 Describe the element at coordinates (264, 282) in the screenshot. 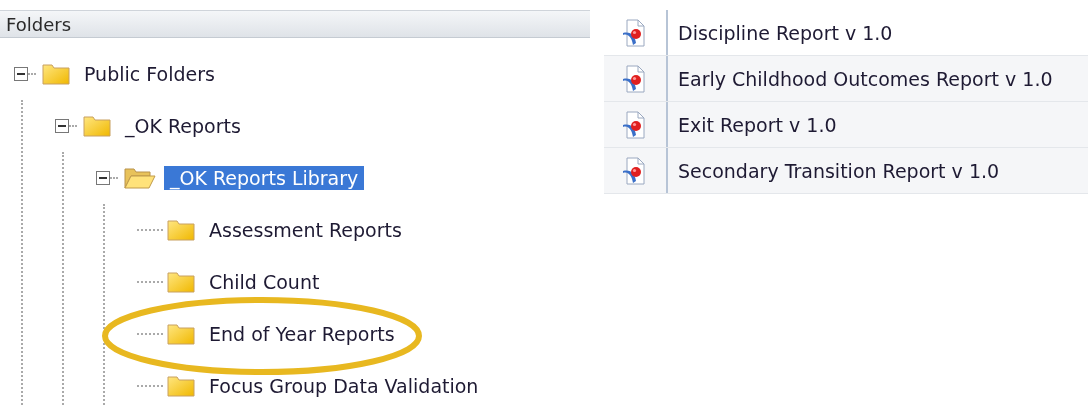

I see `folder-label: Child Count` at that location.